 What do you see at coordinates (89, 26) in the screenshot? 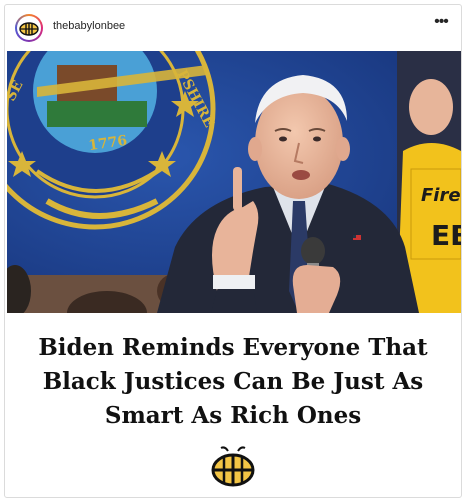
I see `username-link: thebabylonbee` at bounding box center [89, 26].